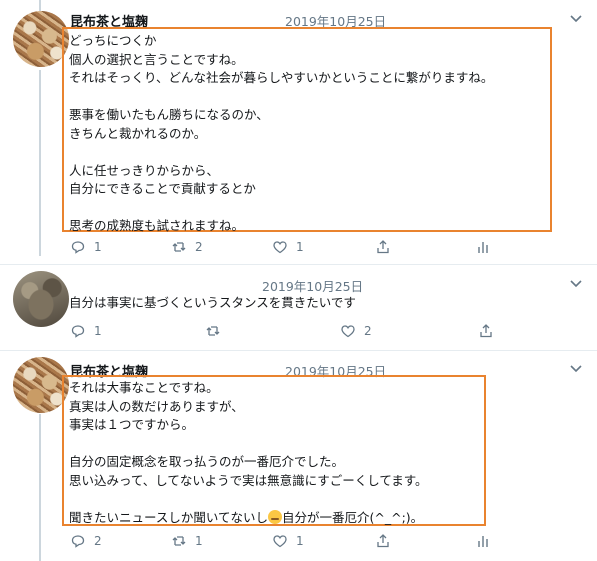 The width and height of the screenshot is (597, 561). Describe the element at coordinates (157, 225) in the screenshot. I see `tweet-text-line: 思考の成熟度も試されますね。` at that location.